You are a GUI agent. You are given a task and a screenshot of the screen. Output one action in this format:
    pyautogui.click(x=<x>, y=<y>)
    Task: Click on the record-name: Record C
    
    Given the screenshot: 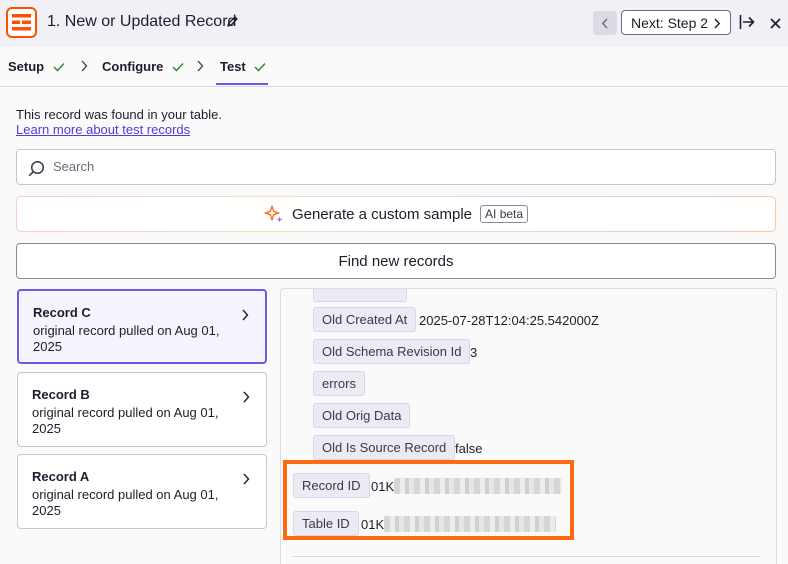 What is the action you would take?
    pyautogui.click(x=62, y=312)
    